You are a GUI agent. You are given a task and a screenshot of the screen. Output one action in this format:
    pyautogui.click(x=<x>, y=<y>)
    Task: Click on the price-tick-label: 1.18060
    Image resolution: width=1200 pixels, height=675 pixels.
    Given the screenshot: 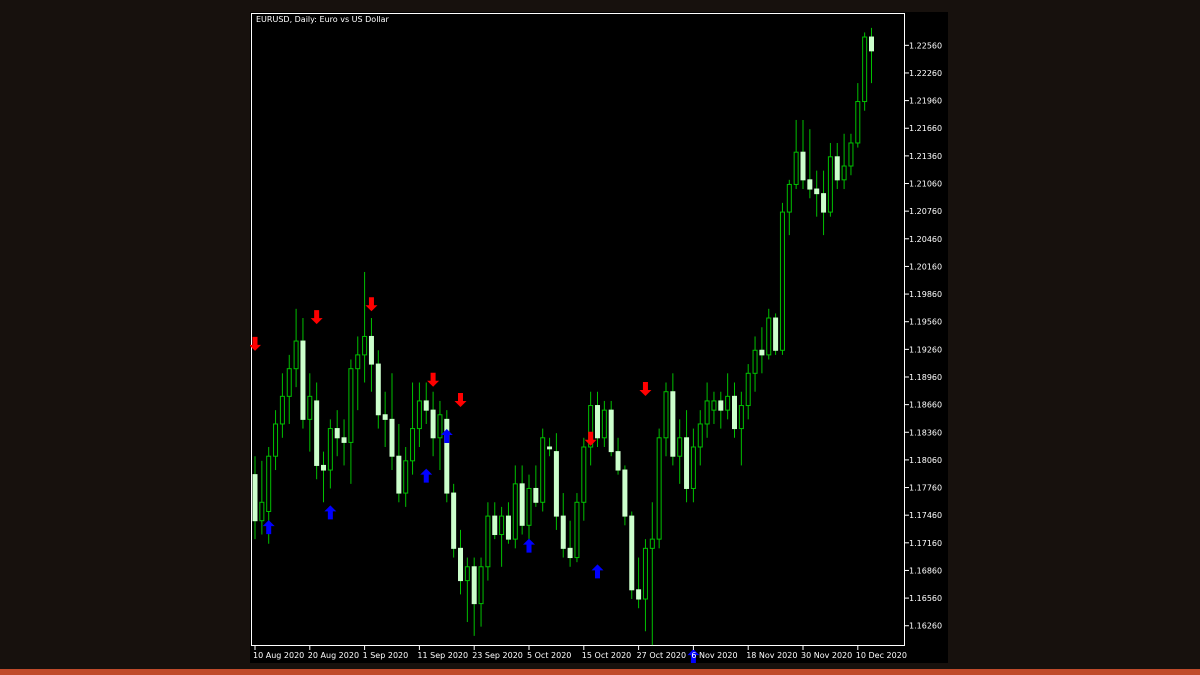 What is the action you would take?
    pyautogui.click(x=925, y=460)
    